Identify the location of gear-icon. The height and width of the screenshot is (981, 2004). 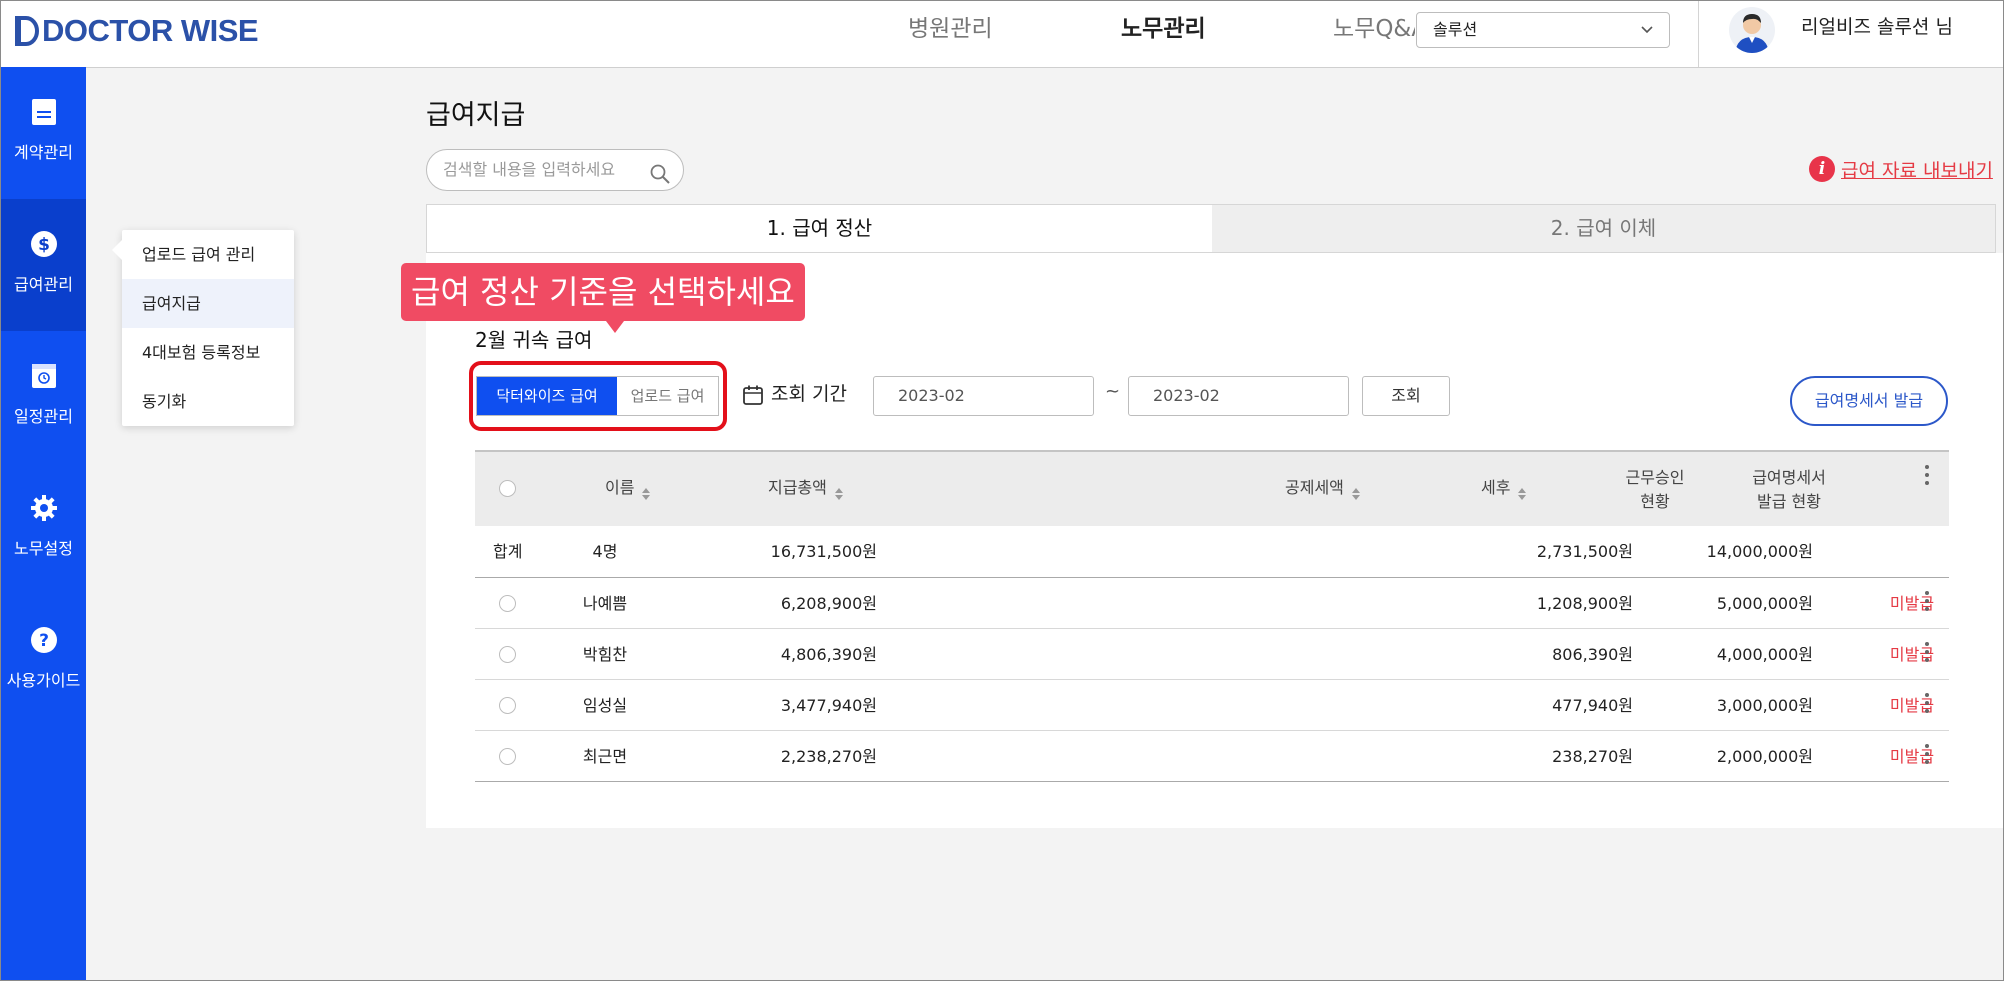
(44, 508).